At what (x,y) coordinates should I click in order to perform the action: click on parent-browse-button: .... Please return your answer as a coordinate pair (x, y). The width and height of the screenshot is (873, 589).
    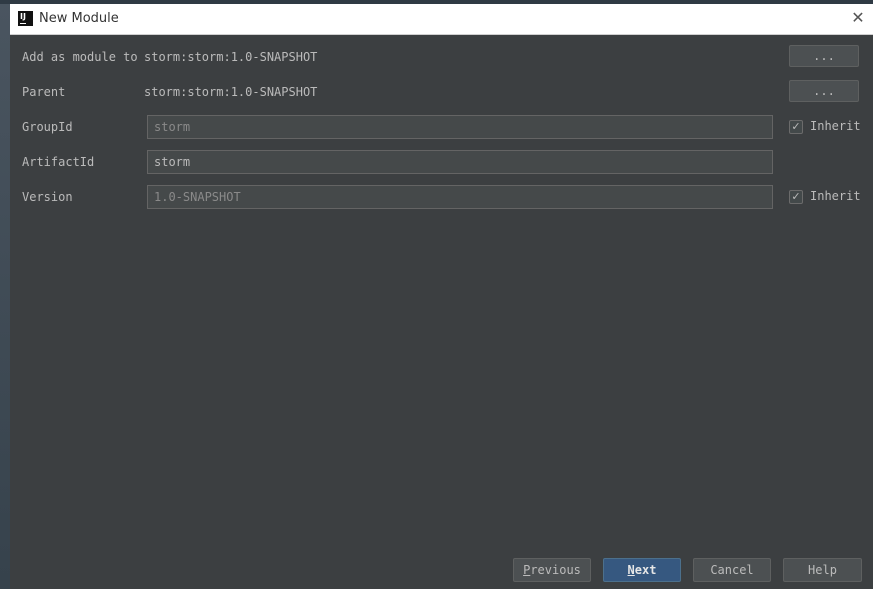
    Looking at the image, I should click on (824, 91).